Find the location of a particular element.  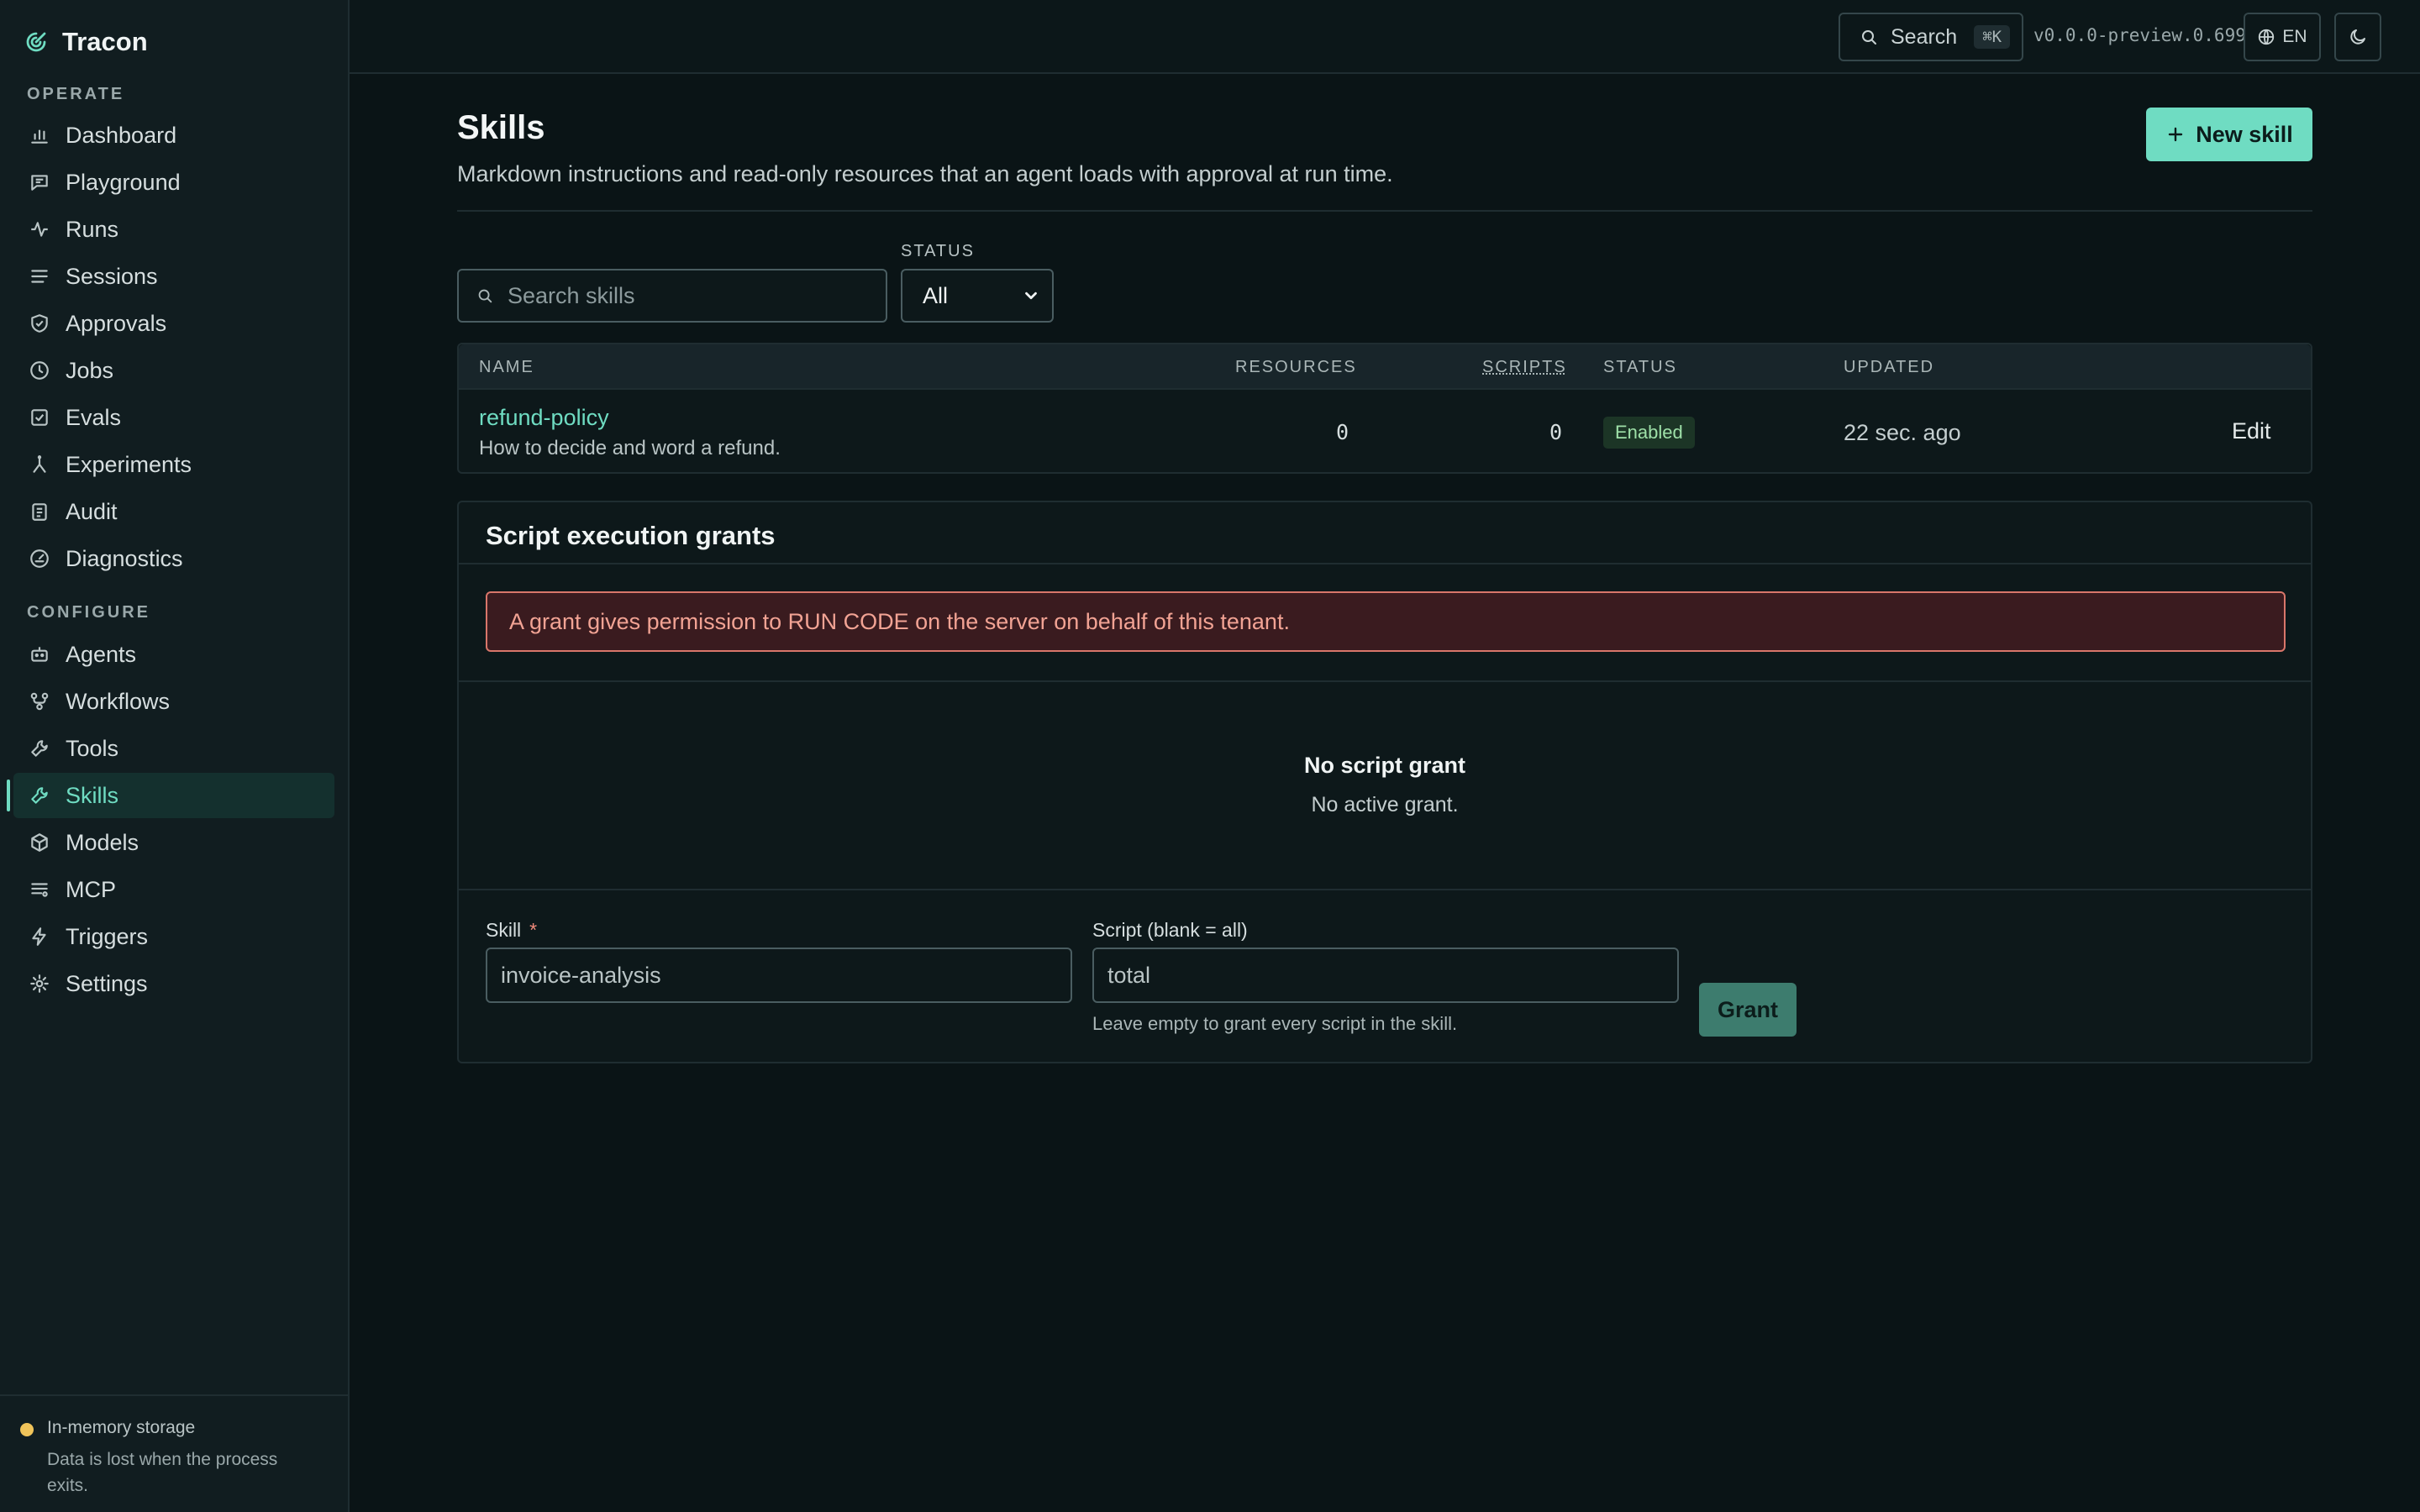

sidebar-item-settings: Settings is located at coordinates (173, 983).